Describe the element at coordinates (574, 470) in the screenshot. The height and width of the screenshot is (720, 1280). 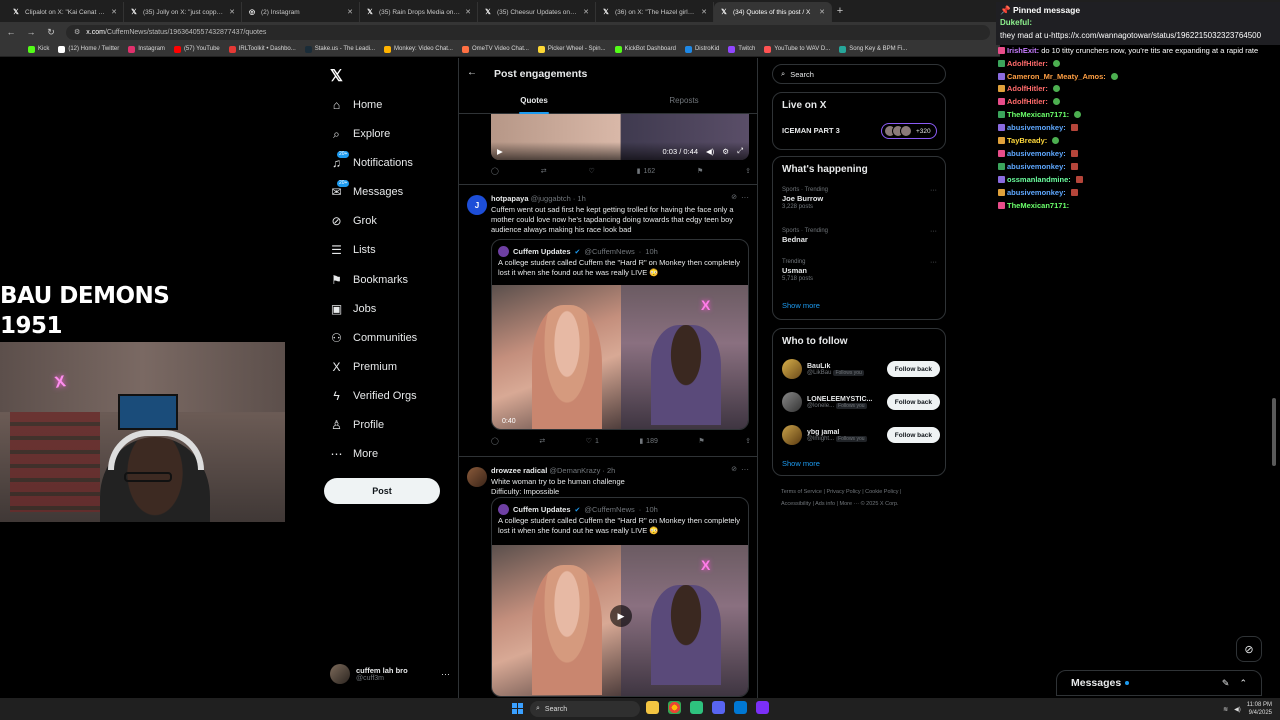
I see `author-handle: @DemanKrazy` at that location.